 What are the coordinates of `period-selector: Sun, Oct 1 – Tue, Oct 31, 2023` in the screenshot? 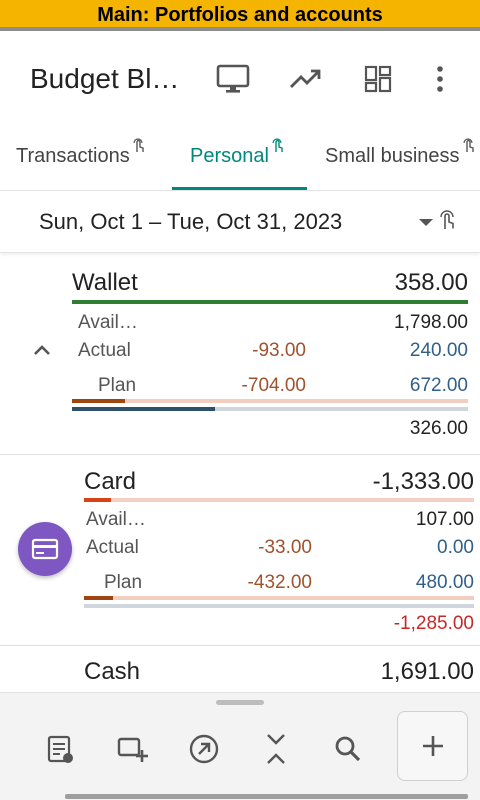 It's located at (240, 222).